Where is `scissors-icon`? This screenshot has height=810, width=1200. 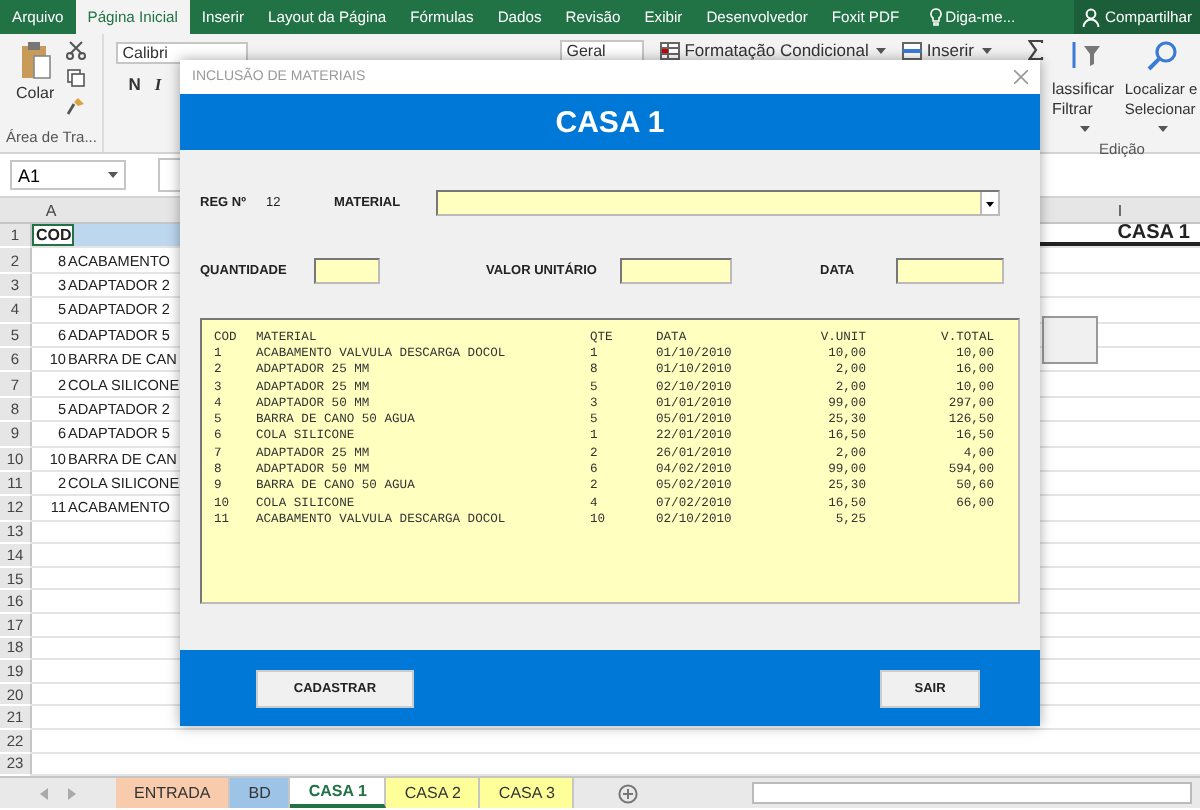
scissors-icon is located at coordinates (76, 50).